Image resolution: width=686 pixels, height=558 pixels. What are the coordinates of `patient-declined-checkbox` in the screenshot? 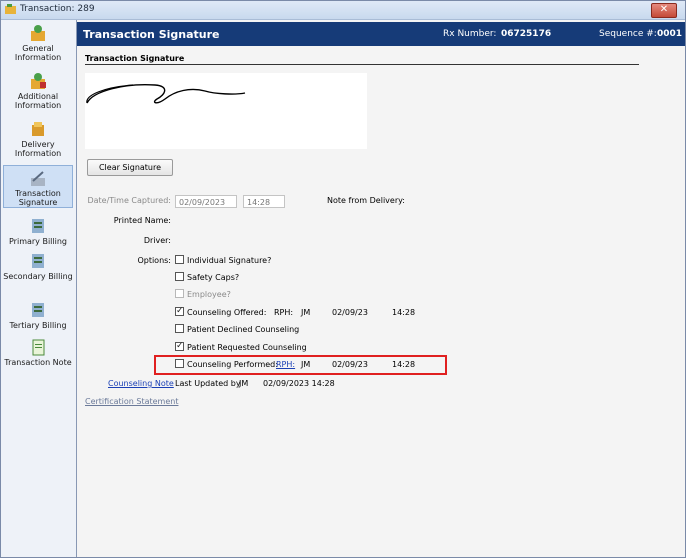 It's located at (179, 328).